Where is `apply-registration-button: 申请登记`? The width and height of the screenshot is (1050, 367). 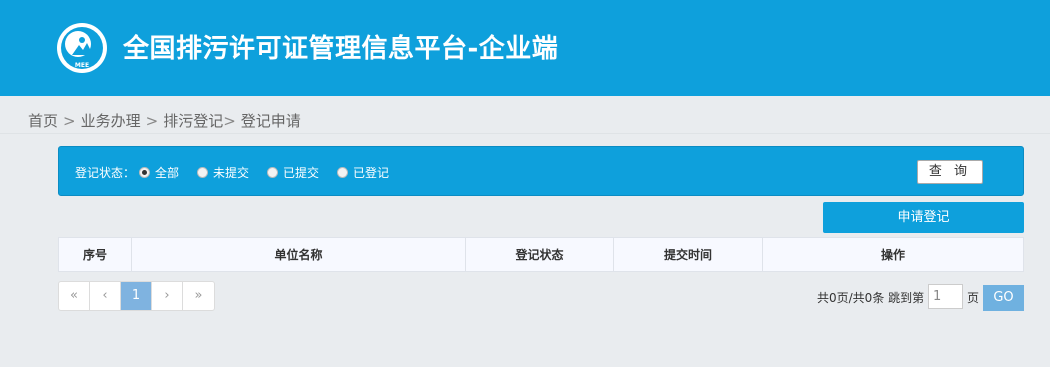
apply-registration-button: 申请登记 is located at coordinates (923, 217).